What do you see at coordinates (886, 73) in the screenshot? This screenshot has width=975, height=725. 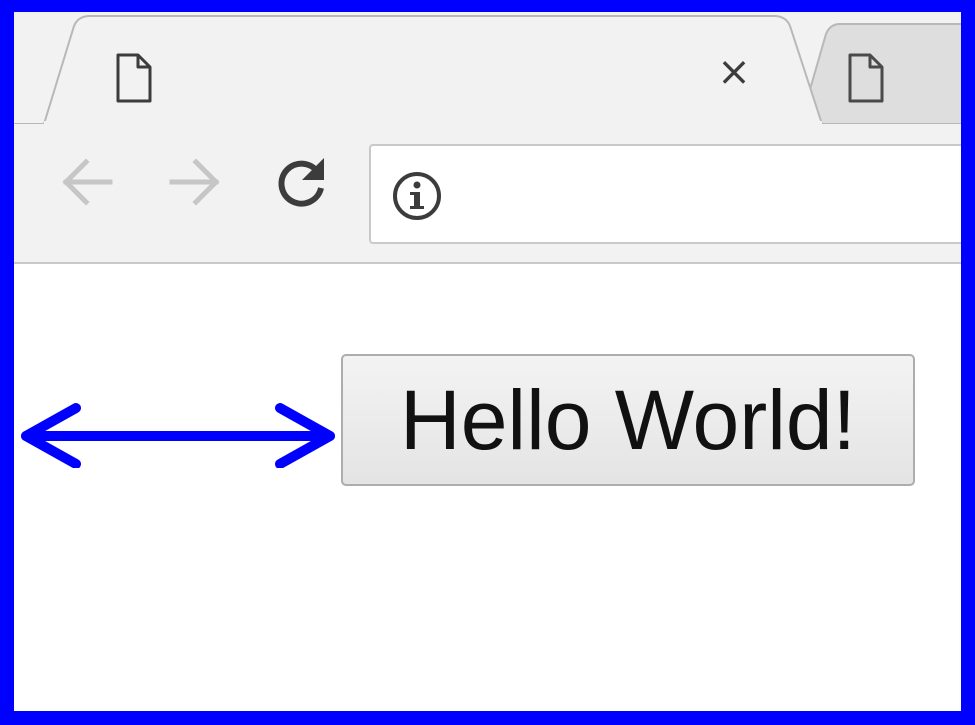 I see `inactive-tab` at bounding box center [886, 73].